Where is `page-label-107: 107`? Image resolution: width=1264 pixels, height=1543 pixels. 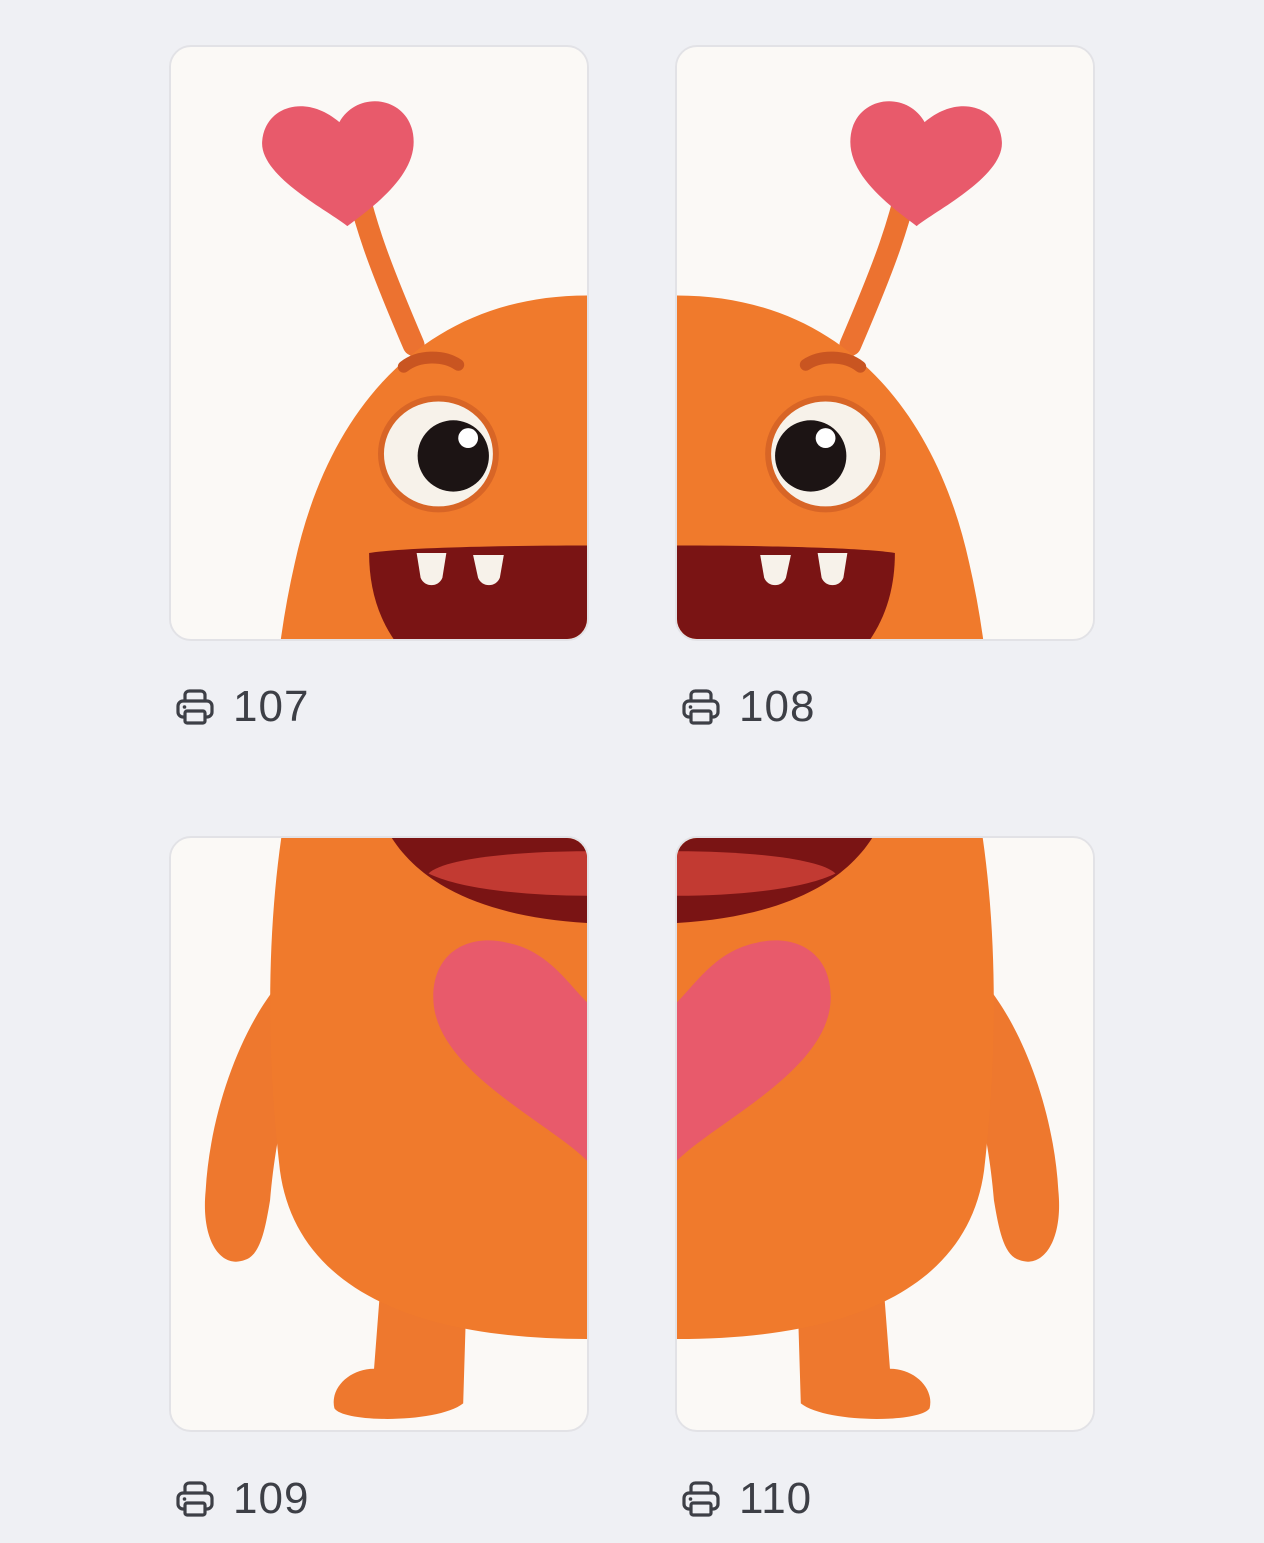 page-label-107: 107 is located at coordinates (241, 707).